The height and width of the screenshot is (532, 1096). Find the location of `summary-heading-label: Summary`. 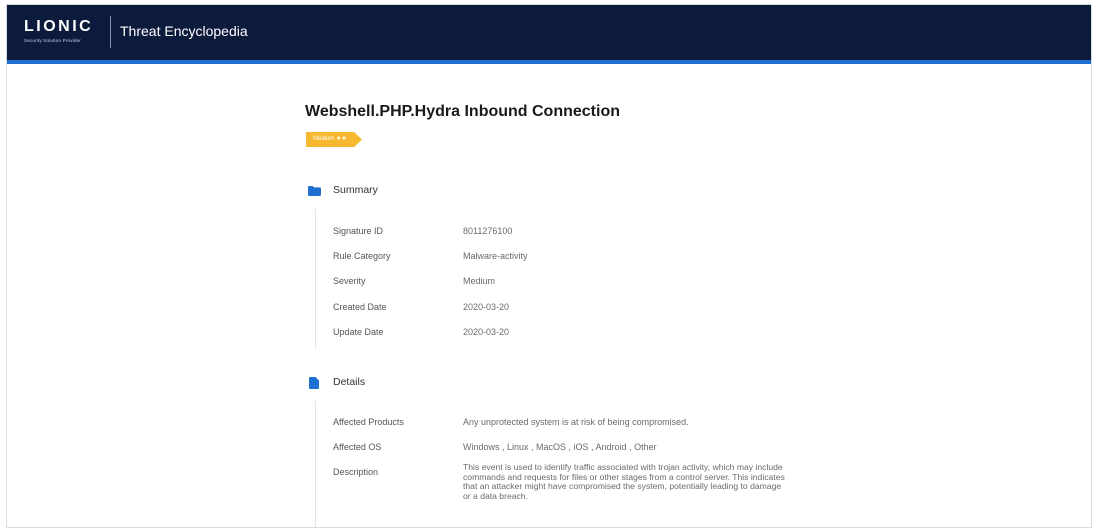

summary-heading-label: Summary is located at coordinates (355, 190).